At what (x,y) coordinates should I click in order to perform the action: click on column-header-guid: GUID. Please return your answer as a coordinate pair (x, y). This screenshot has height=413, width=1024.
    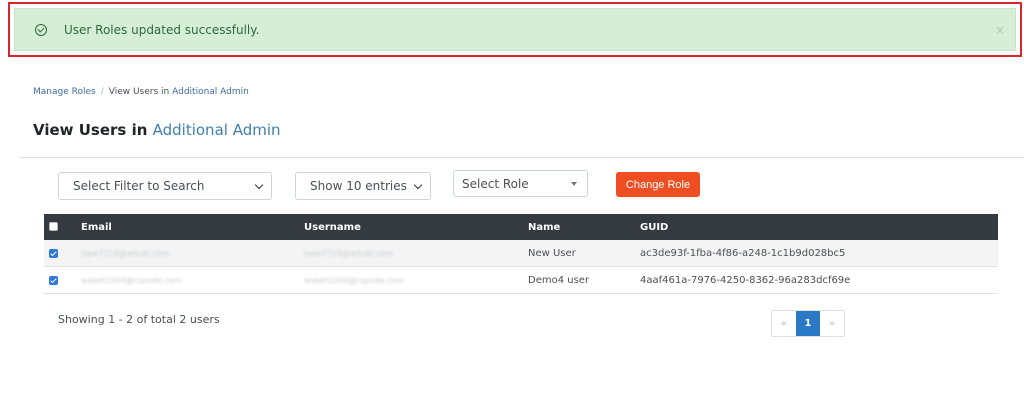
    Looking at the image, I should click on (654, 227).